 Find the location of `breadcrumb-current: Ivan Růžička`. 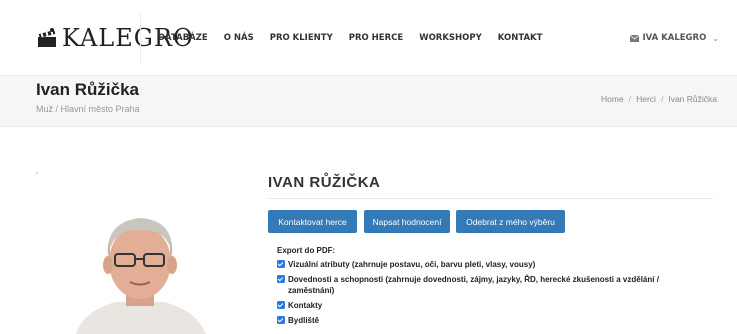

breadcrumb-current: Ivan Růžička is located at coordinates (692, 99).